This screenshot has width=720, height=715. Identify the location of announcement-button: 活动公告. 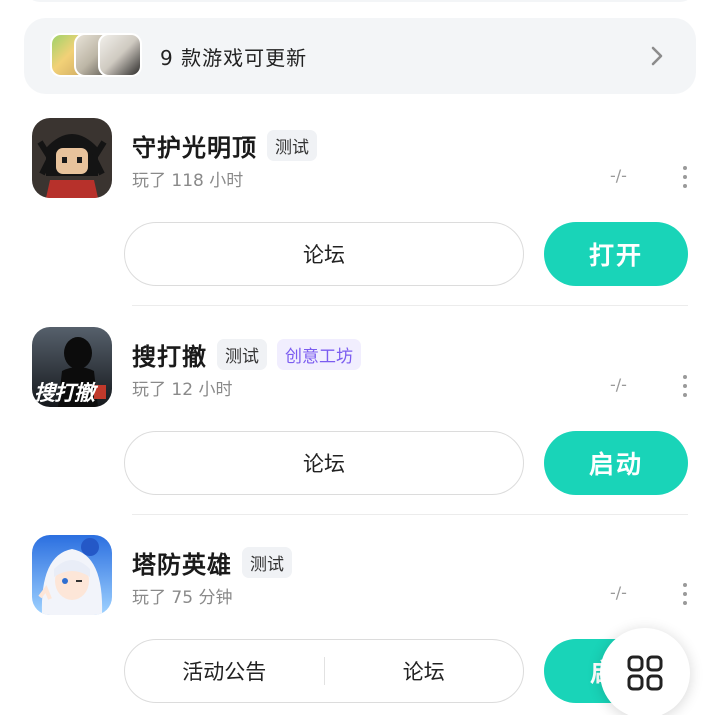
(224, 671).